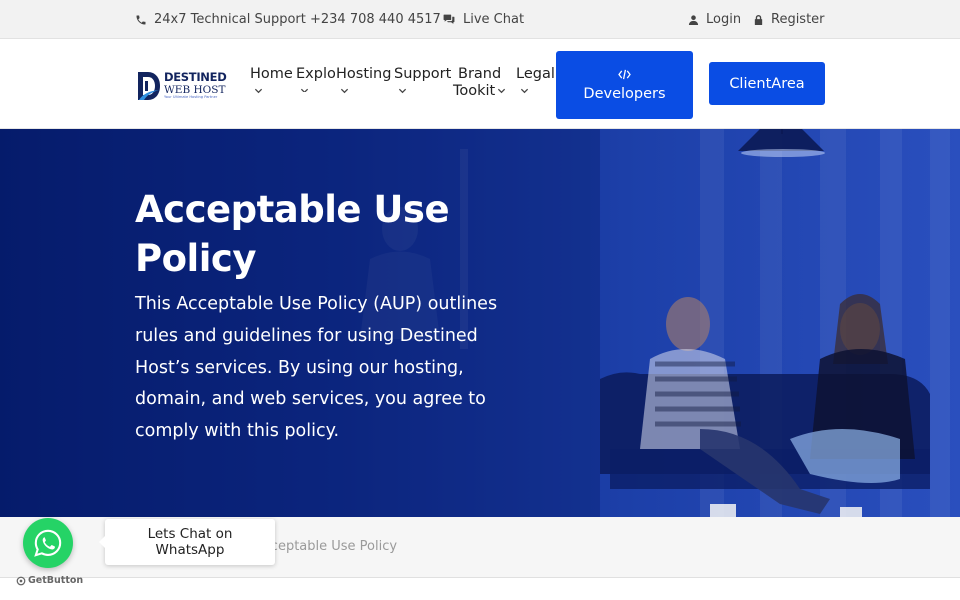 The width and height of the screenshot is (960, 600). I want to click on user-icon, so click(693, 19).